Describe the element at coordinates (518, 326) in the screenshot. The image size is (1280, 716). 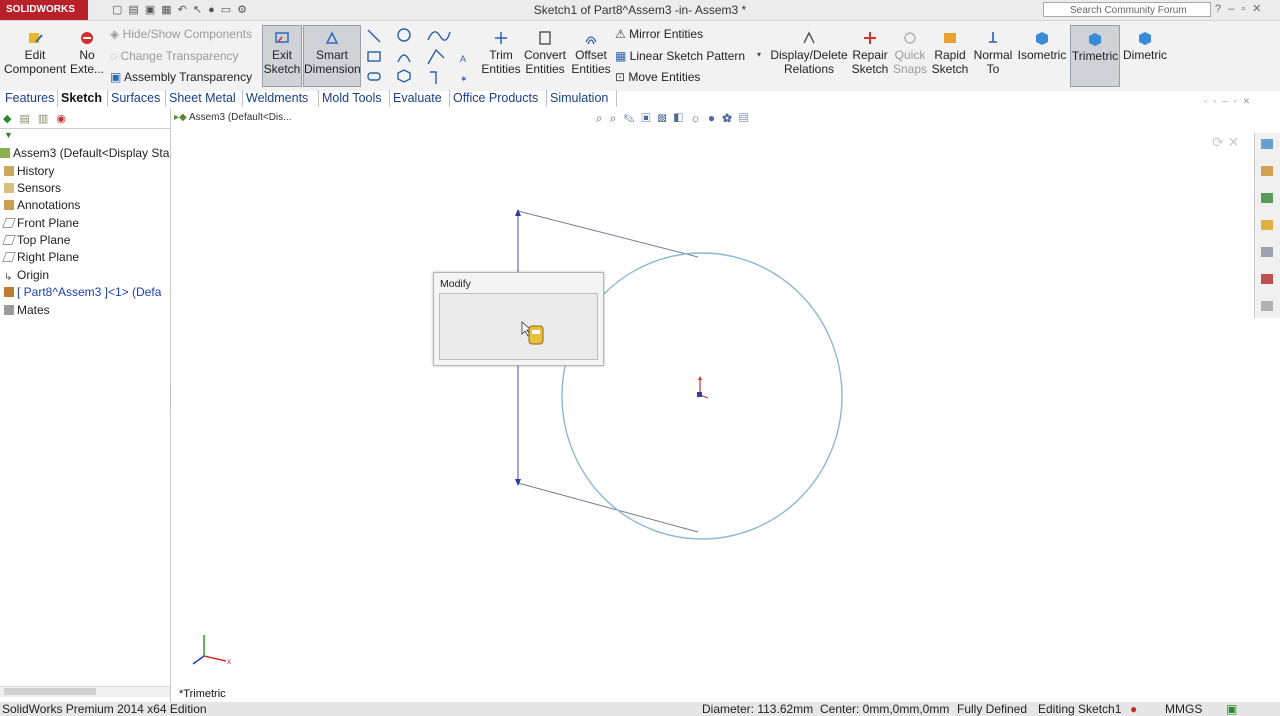
I see `modify-dialog-body` at that location.